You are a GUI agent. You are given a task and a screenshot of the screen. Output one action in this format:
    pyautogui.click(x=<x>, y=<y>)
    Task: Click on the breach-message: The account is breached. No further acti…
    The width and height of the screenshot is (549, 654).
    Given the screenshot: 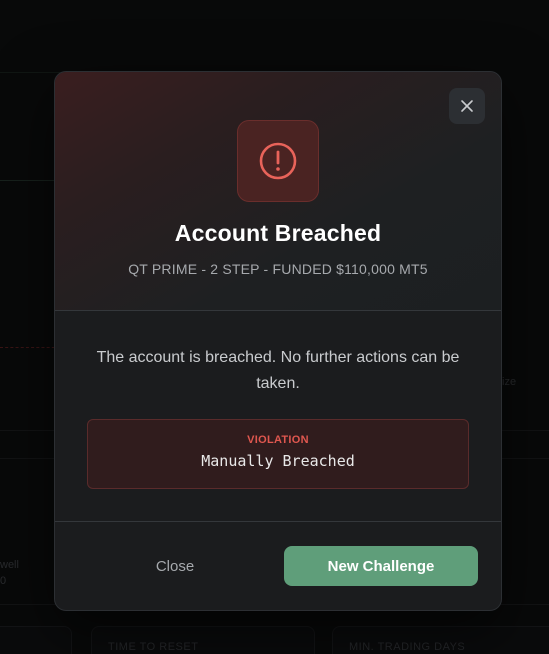 What is the action you would take?
    pyautogui.click(x=278, y=370)
    